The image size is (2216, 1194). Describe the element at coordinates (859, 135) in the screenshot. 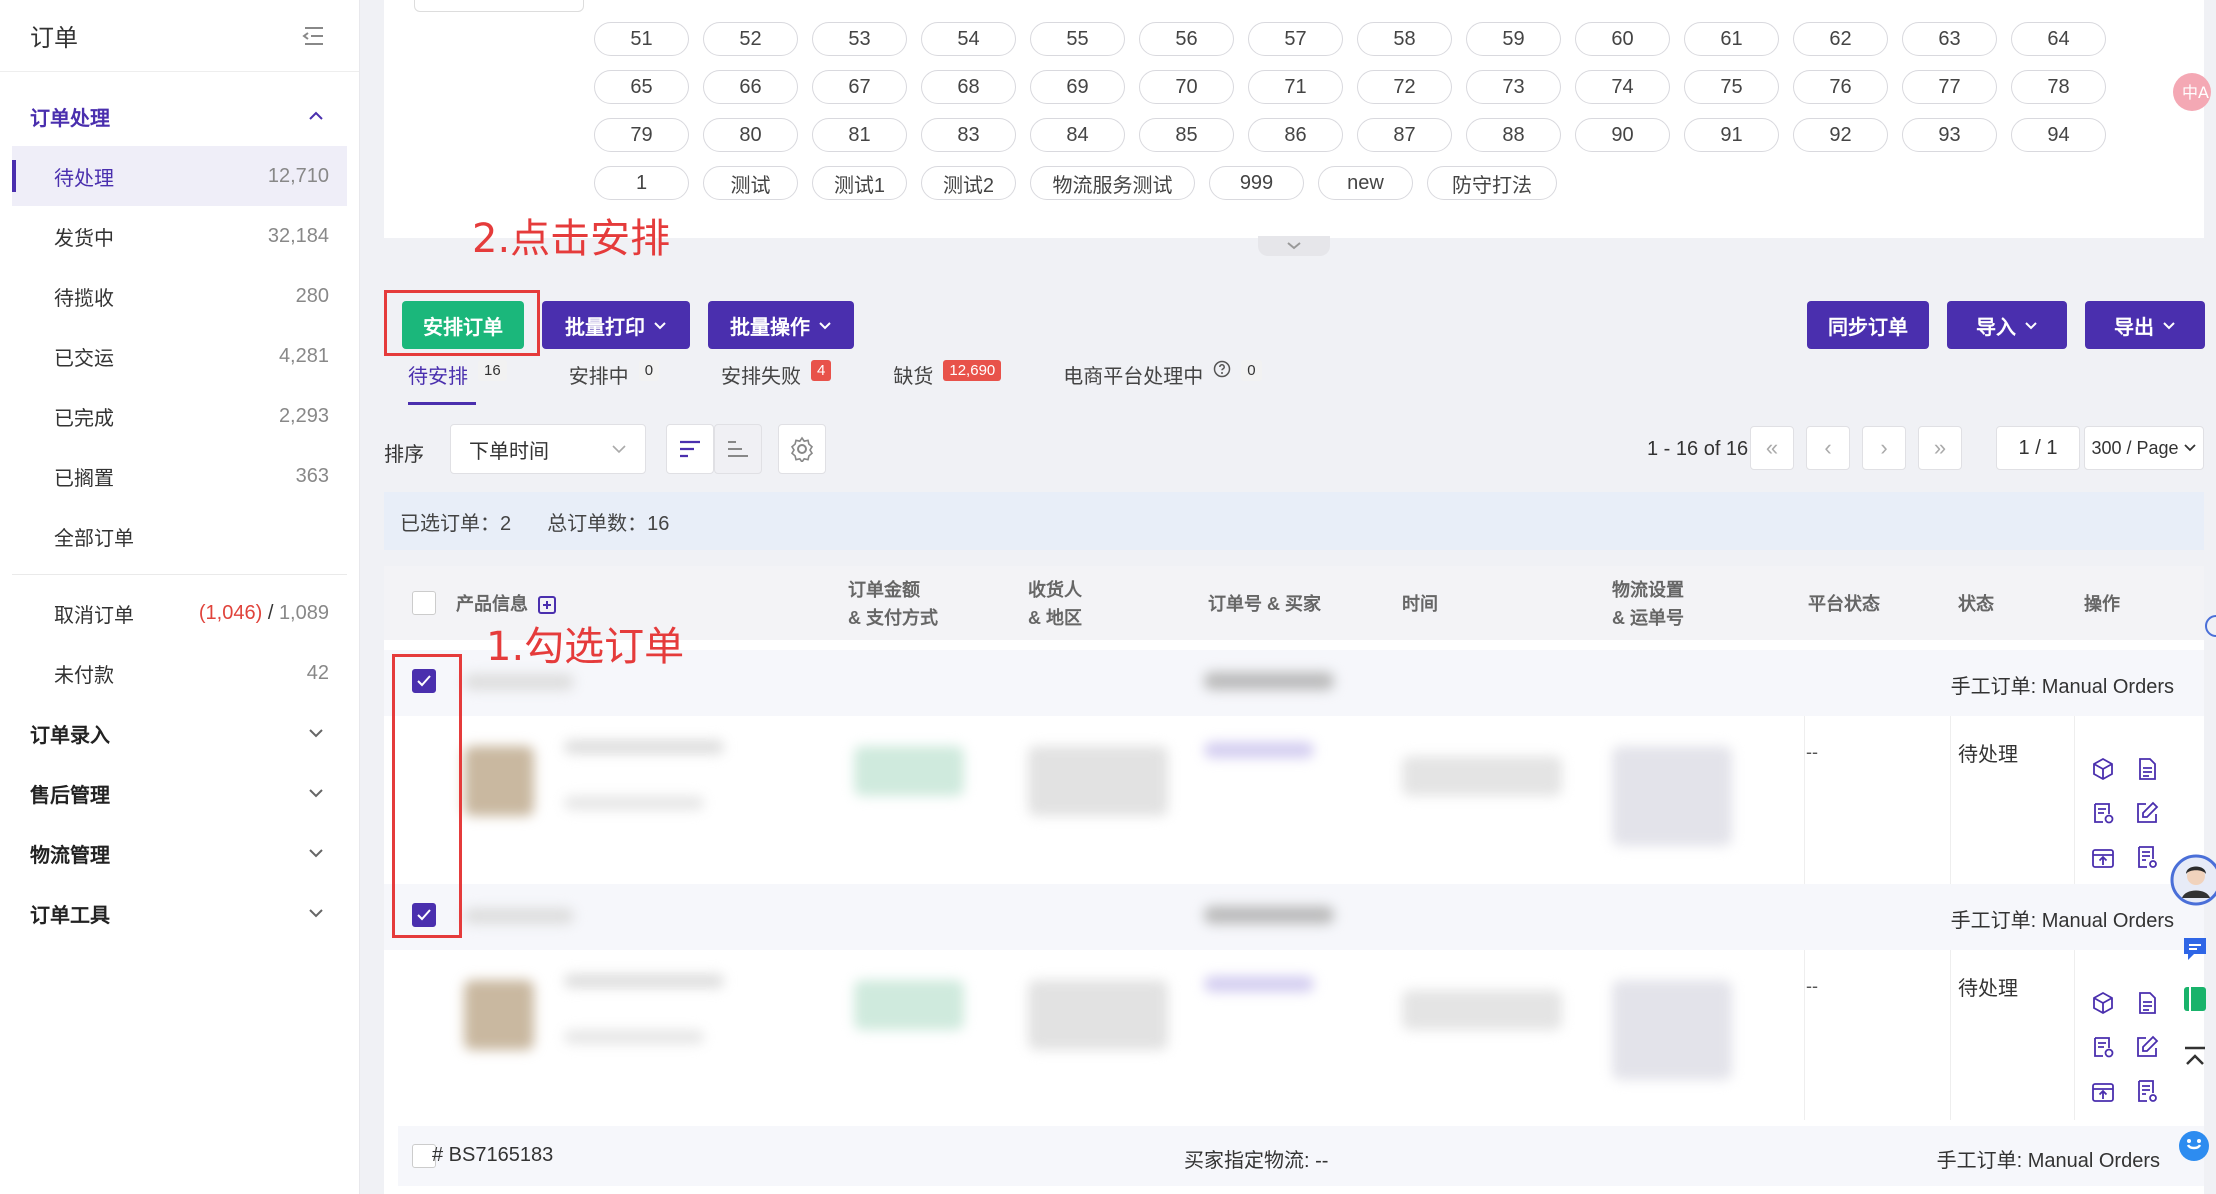

I see `shop-chip: 81` at that location.